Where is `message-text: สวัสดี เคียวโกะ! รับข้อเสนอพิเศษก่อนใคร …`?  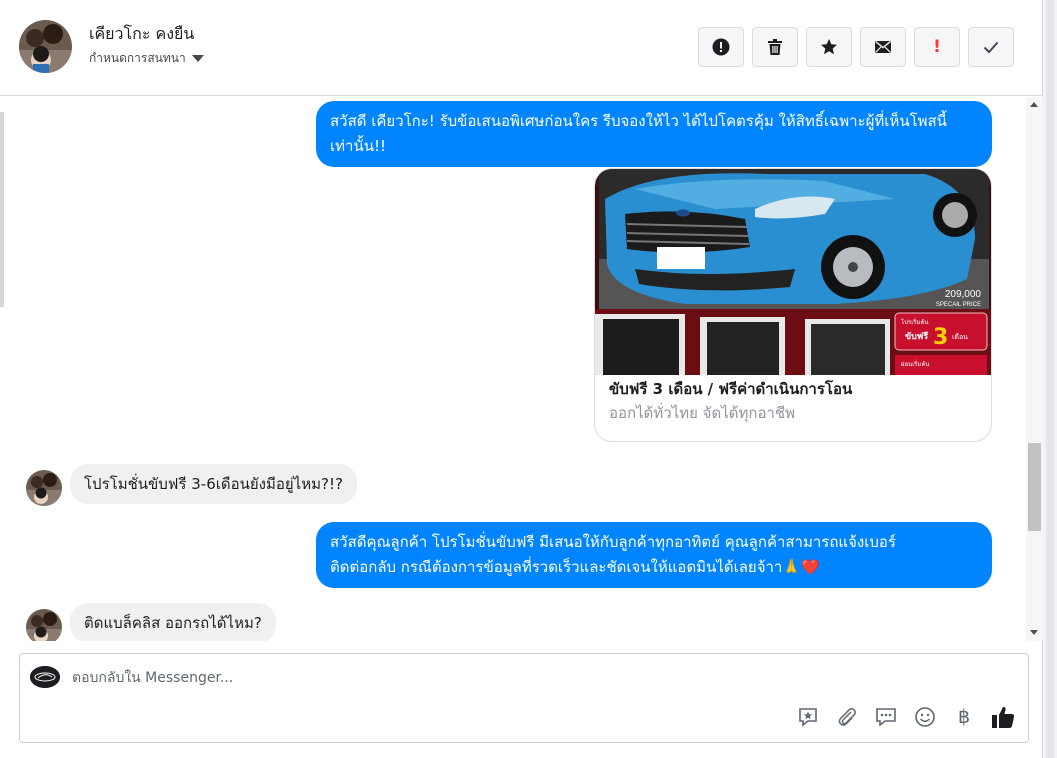
message-text: สวัสดี เคียวโกะ! รับข้อเสนอพิเศษก่อนใคร … is located at coordinates (638, 133).